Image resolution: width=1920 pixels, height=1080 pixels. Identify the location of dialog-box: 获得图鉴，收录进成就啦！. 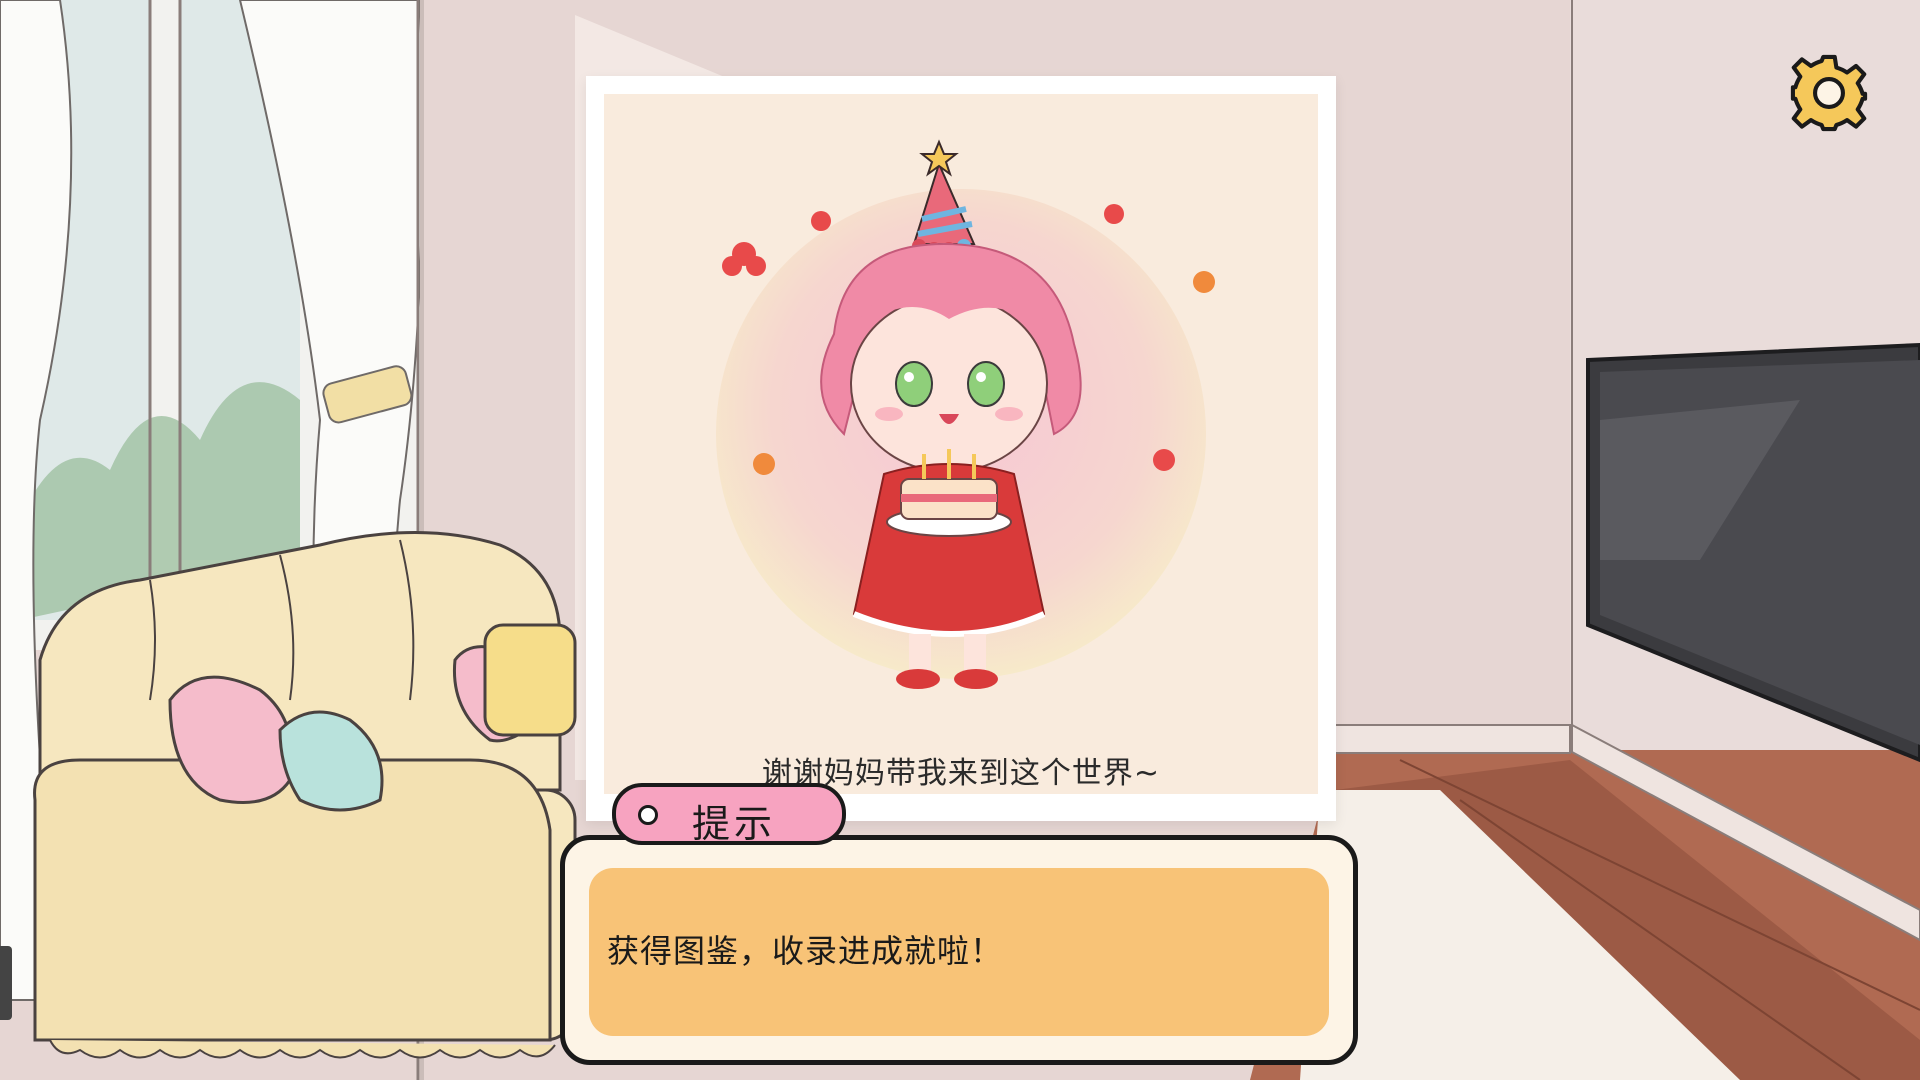
(959, 950).